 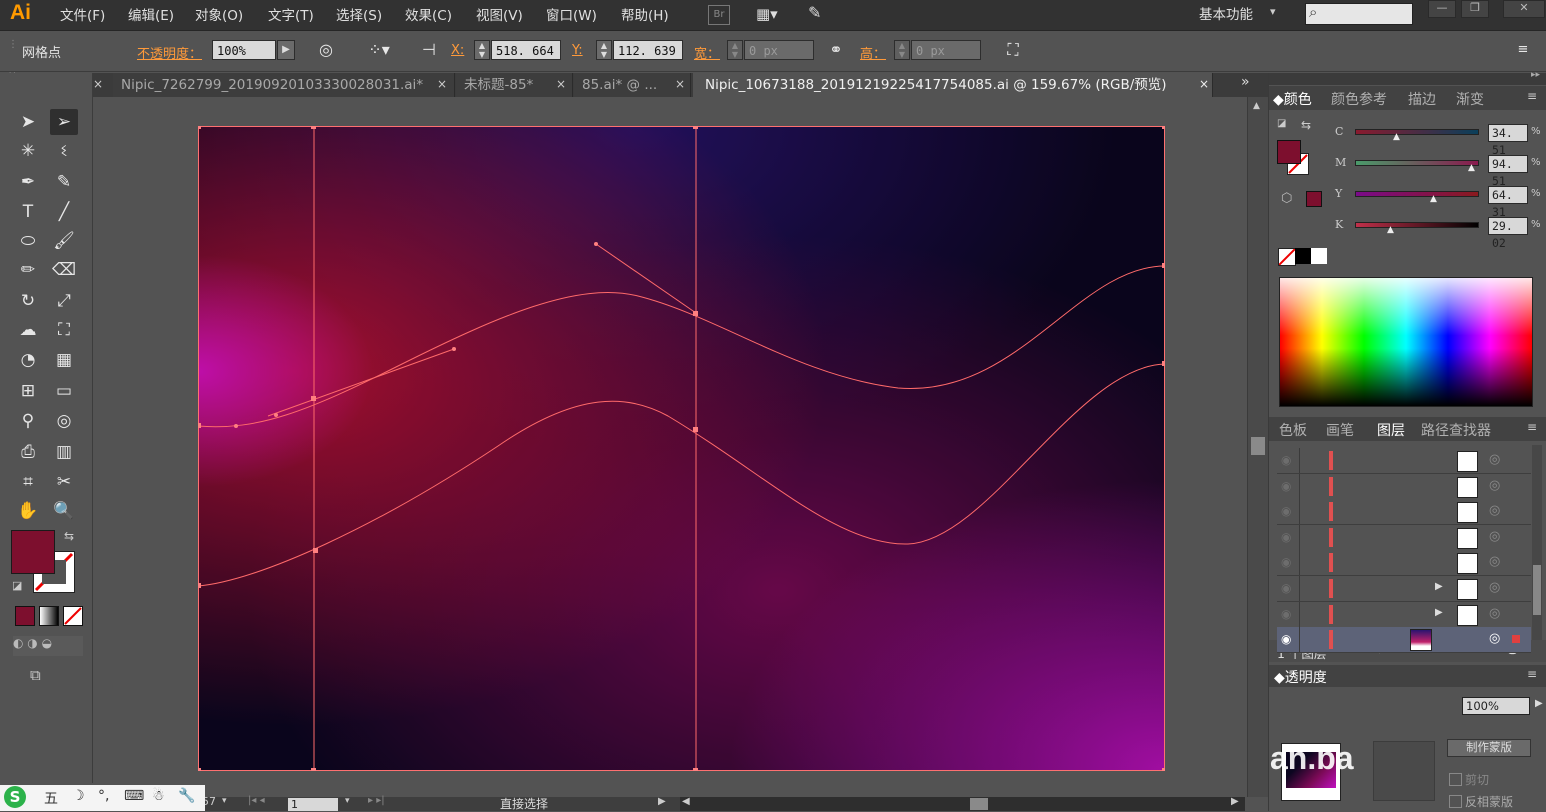 I want to click on column-graph-tool-icon: ▥, so click(x=64, y=452).